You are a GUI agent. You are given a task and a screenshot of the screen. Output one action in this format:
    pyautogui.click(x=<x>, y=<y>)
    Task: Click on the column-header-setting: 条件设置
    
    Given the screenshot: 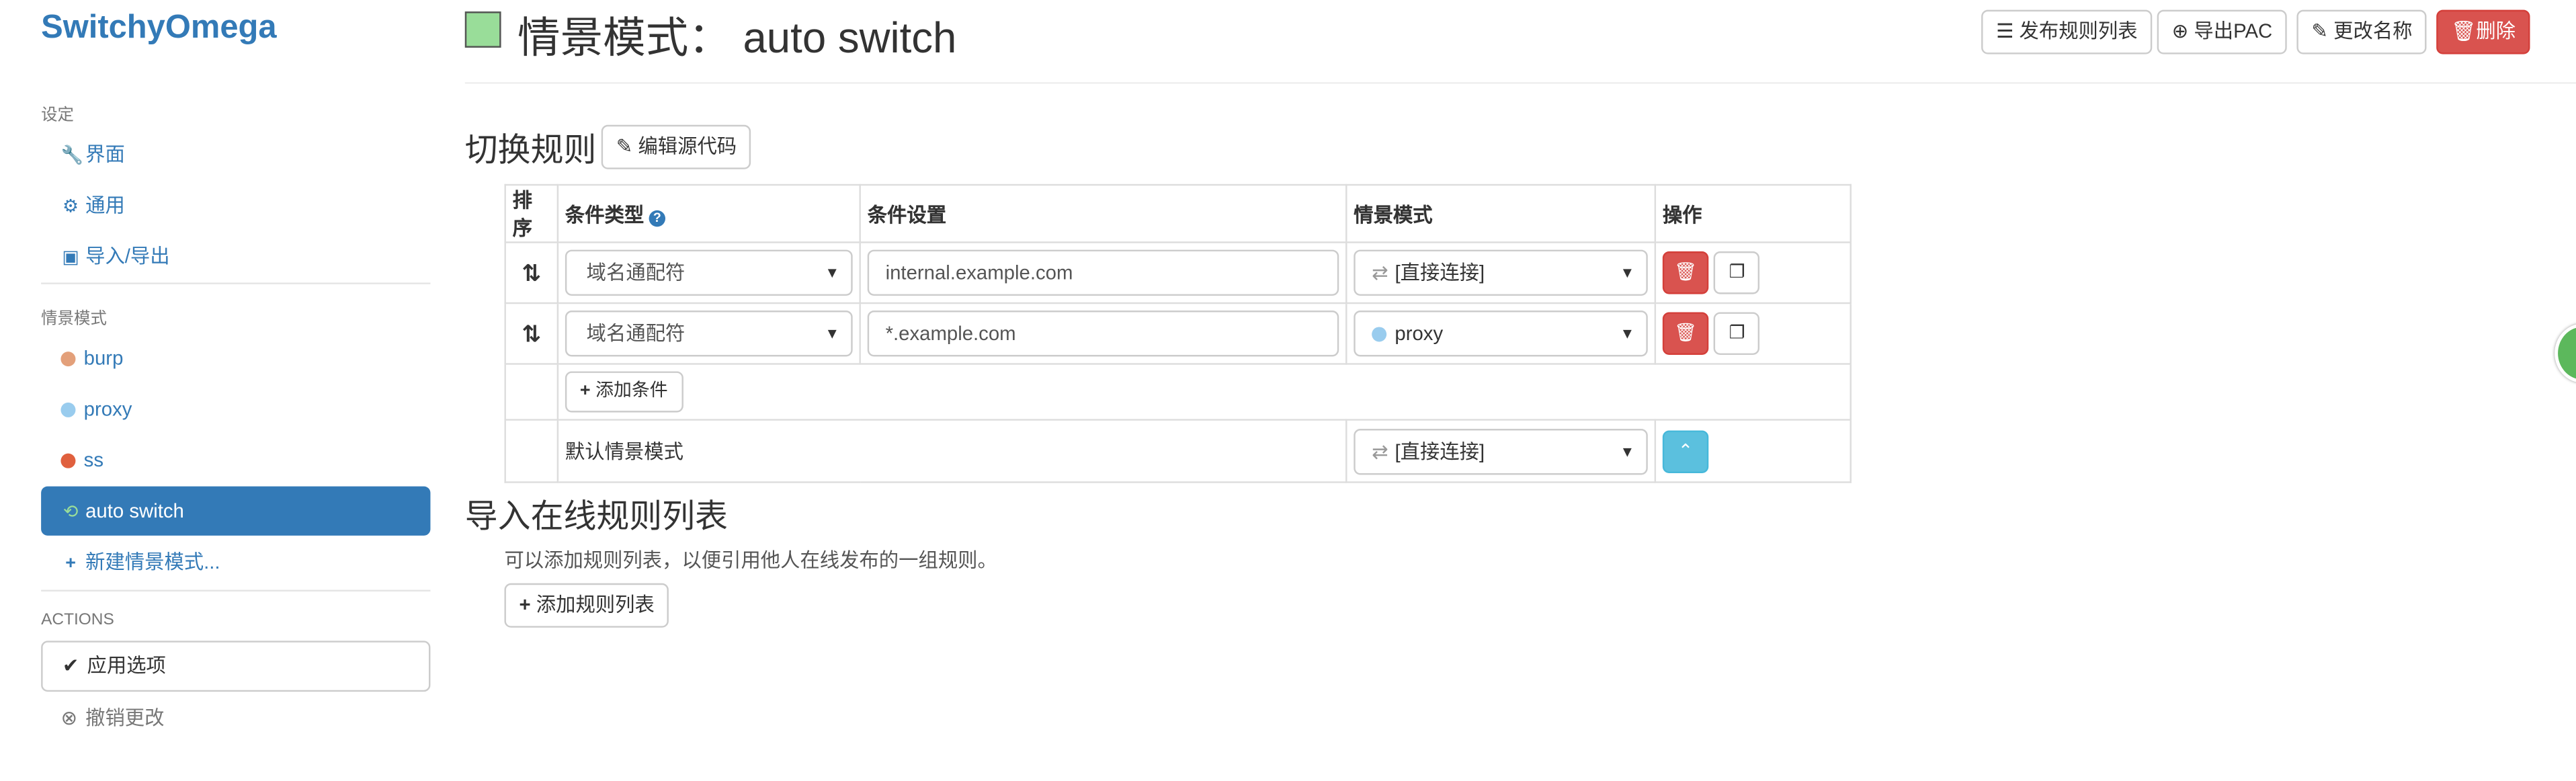 What is the action you would take?
    pyautogui.click(x=1103, y=213)
    